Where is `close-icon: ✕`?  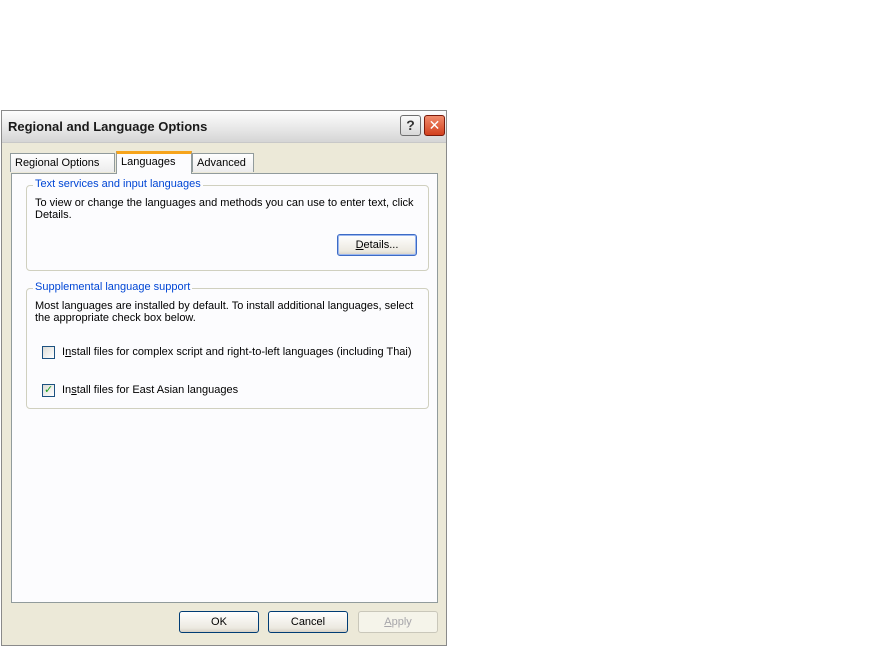
close-icon: ✕ is located at coordinates (434, 125).